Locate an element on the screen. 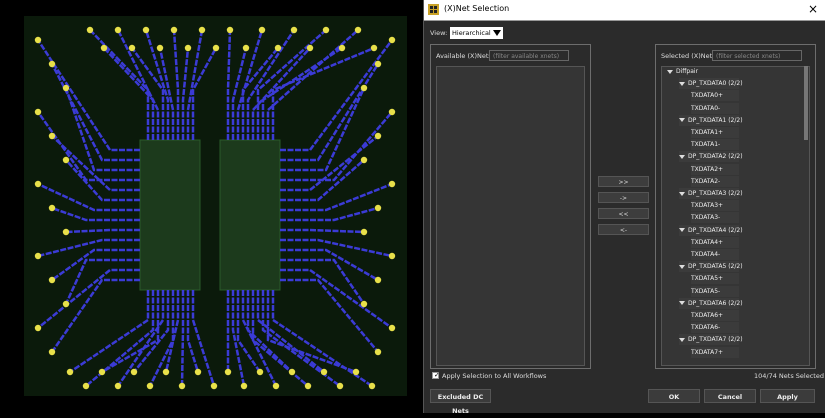 The height and width of the screenshot is (418, 825). excluded-dc-nets-button: Excluded DC Nets is located at coordinates (460, 402).